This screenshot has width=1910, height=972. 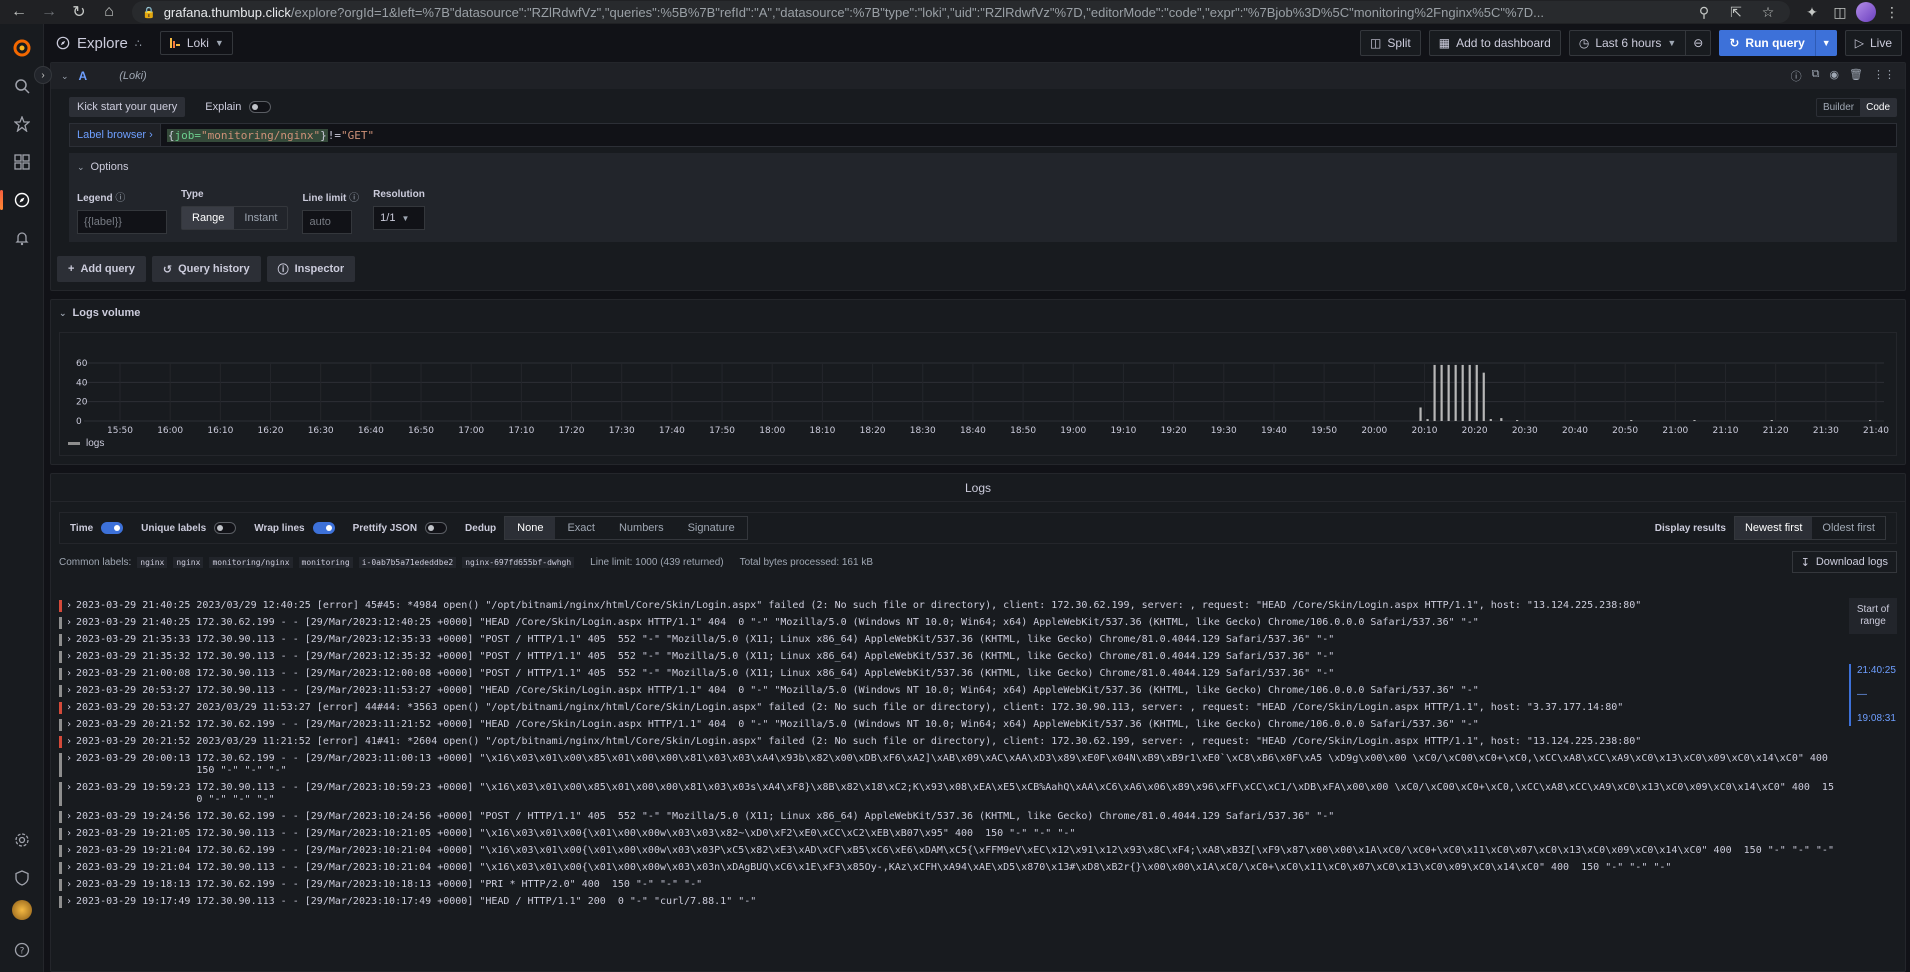 What do you see at coordinates (21, 910) in the screenshot?
I see `user-avatar` at bounding box center [21, 910].